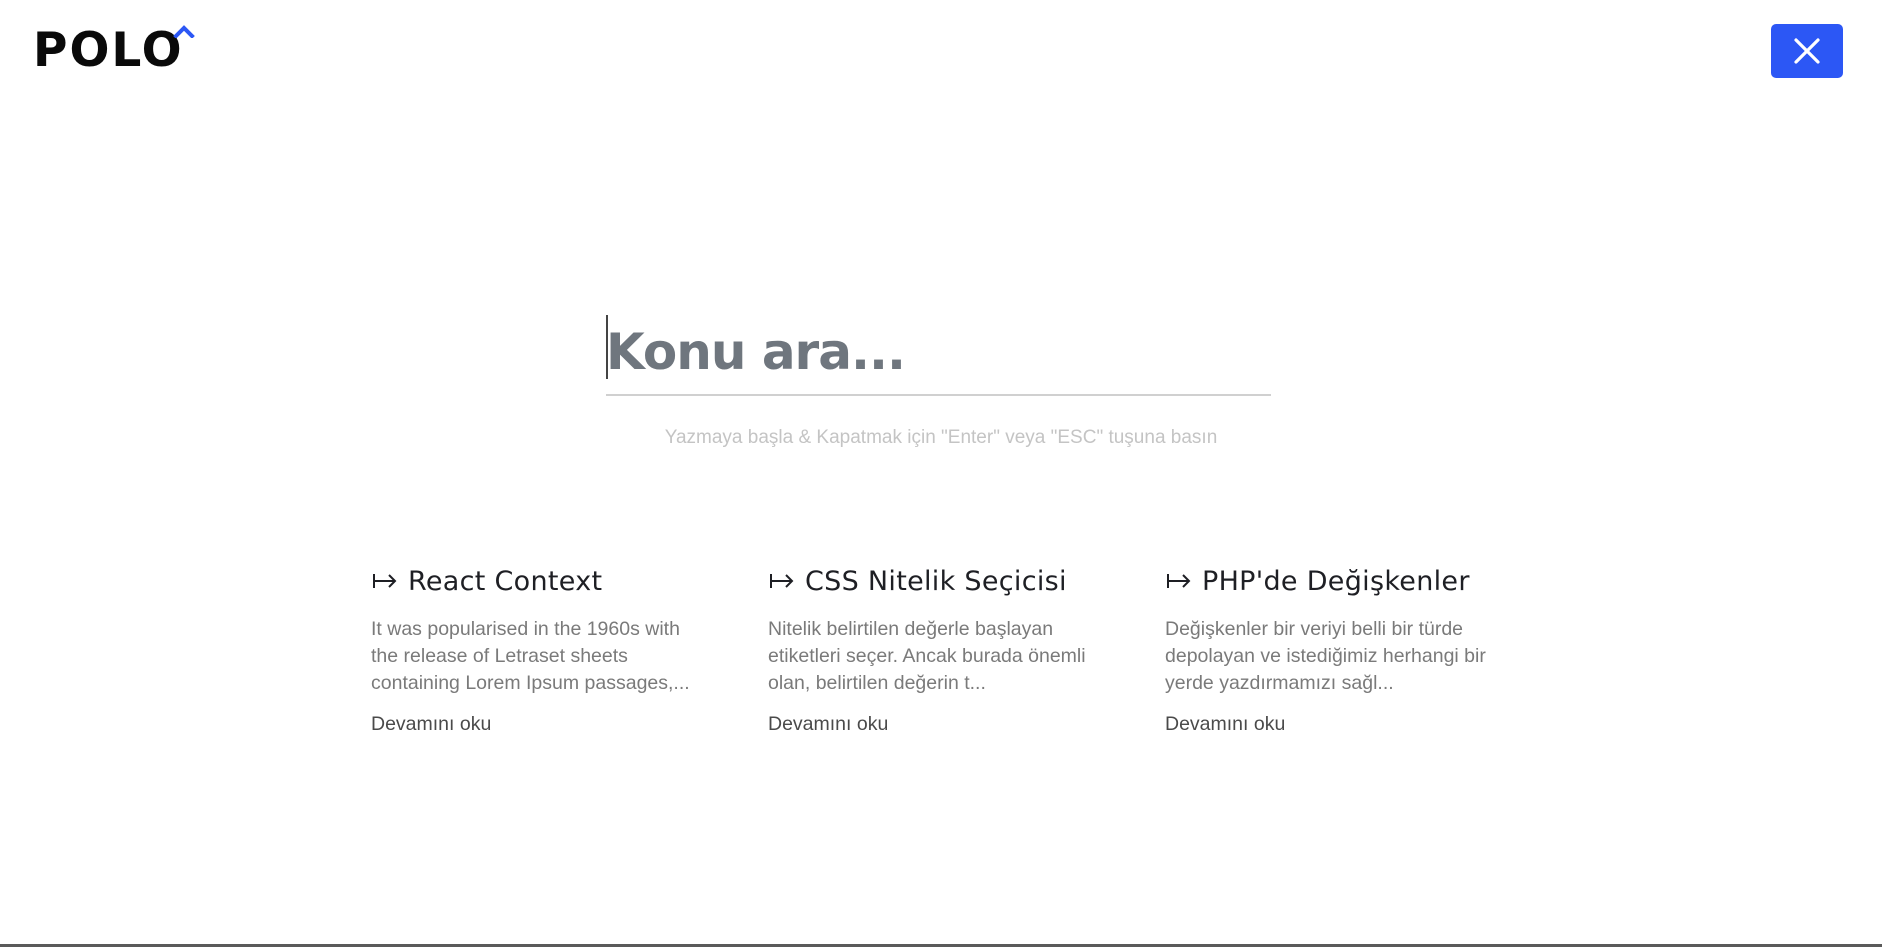 This screenshot has height=947, width=1882. What do you see at coordinates (505, 581) in the screenshot?
I see `suggestion-title: React Context` at bounding box center [505, 581].